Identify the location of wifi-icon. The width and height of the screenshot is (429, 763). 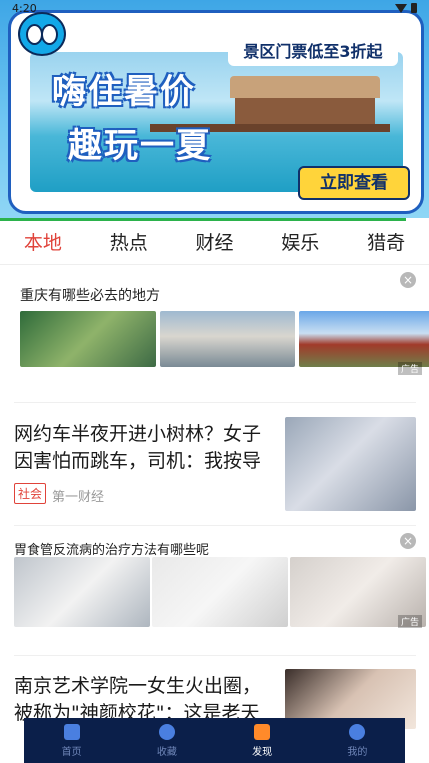
(401, 8).